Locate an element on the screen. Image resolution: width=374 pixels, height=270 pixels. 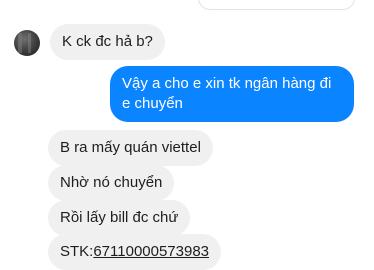
message-text: B ra mấy quán viettel is located at coordinates (130, 147).